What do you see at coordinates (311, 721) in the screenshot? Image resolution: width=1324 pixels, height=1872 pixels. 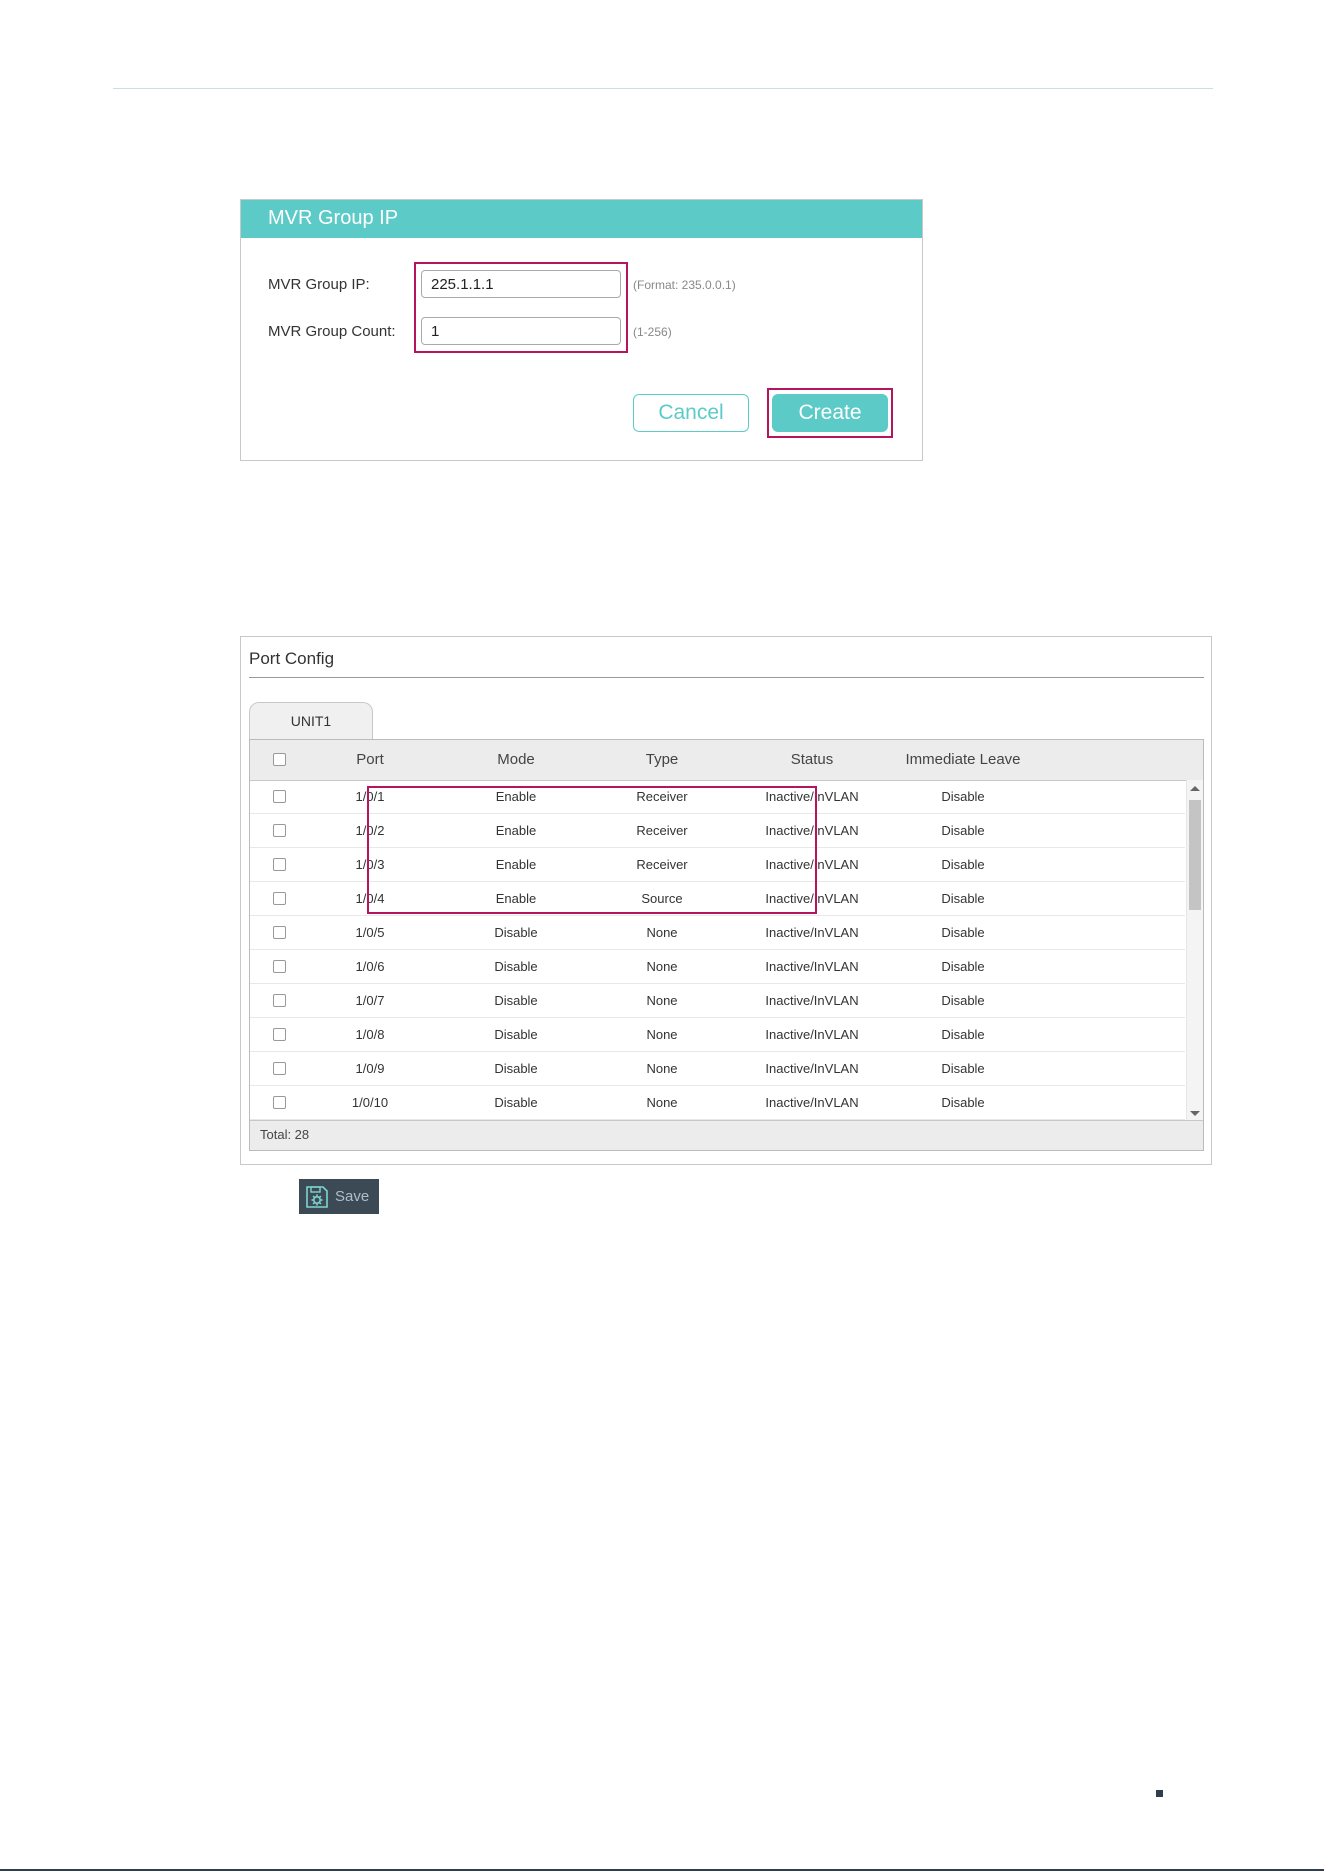 I see `tab-unit1: UNIT1` at bounding box center [311, 721].